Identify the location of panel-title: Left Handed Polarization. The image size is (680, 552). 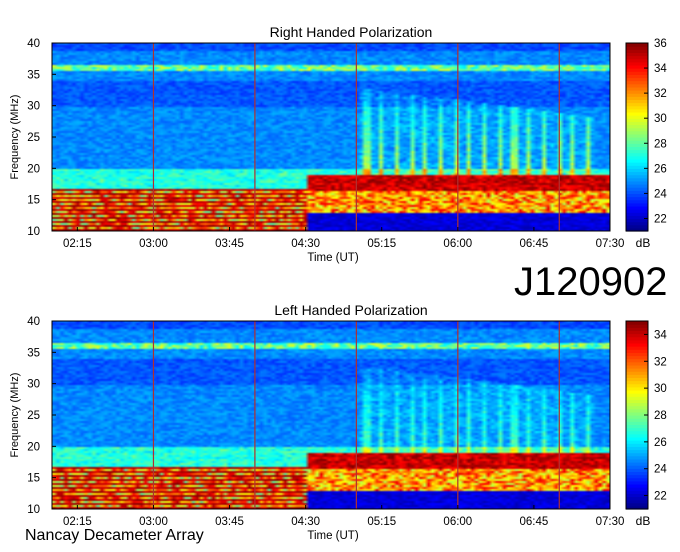
(350, 310).